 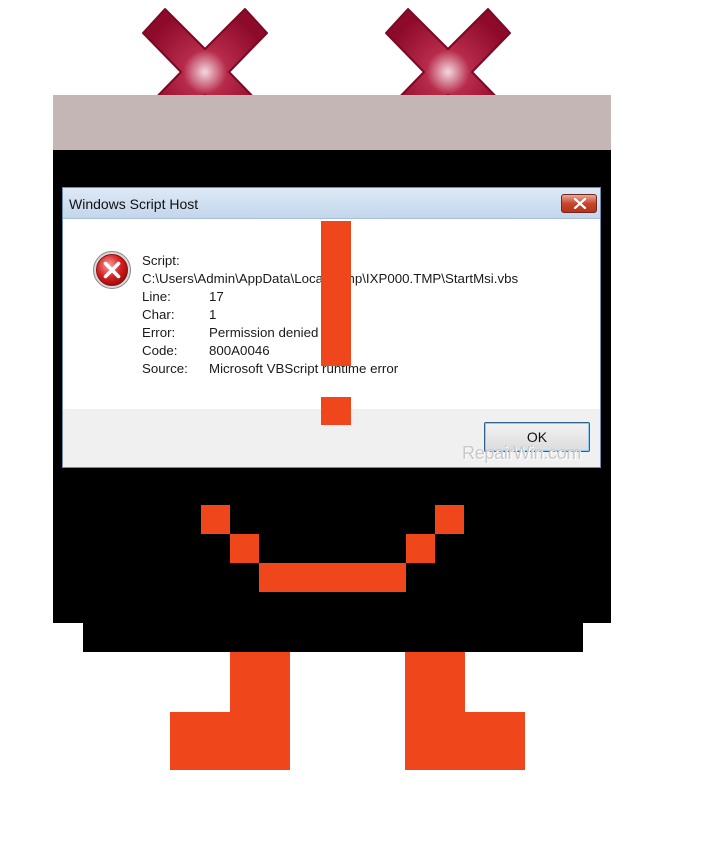 I want to click on dialog-title: Windows Script Host, so click(x=134, y=204).